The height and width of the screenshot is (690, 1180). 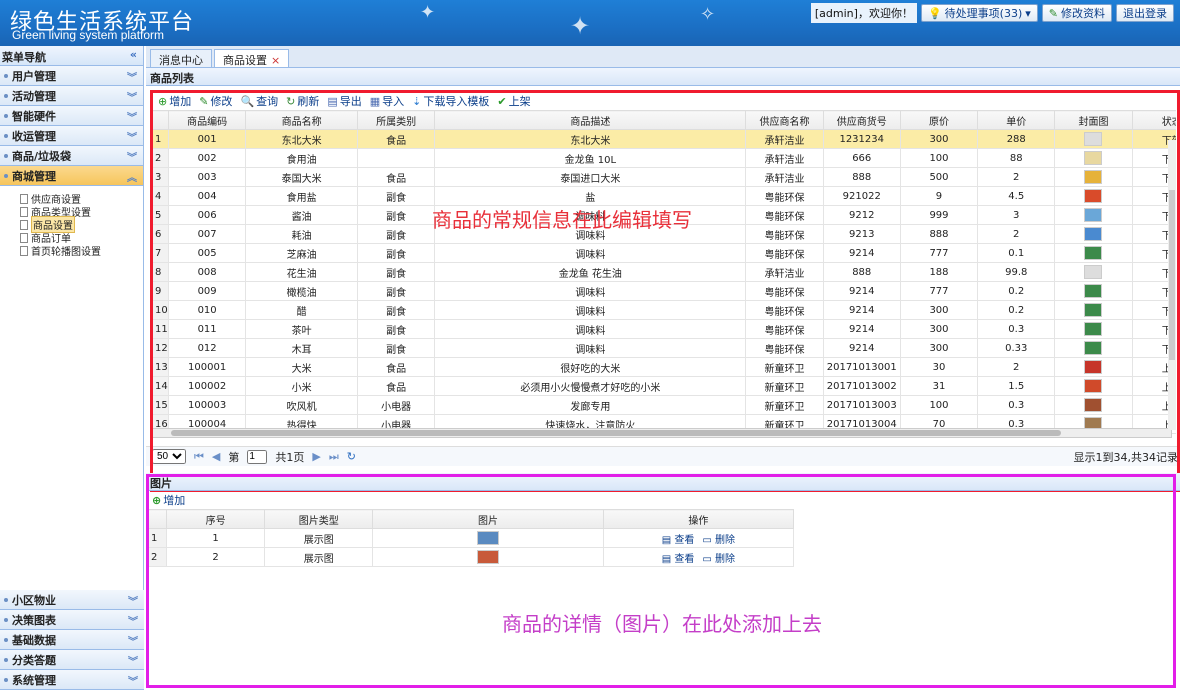 I want to click on column-header: 商品编码, so click(x=207, y=120).